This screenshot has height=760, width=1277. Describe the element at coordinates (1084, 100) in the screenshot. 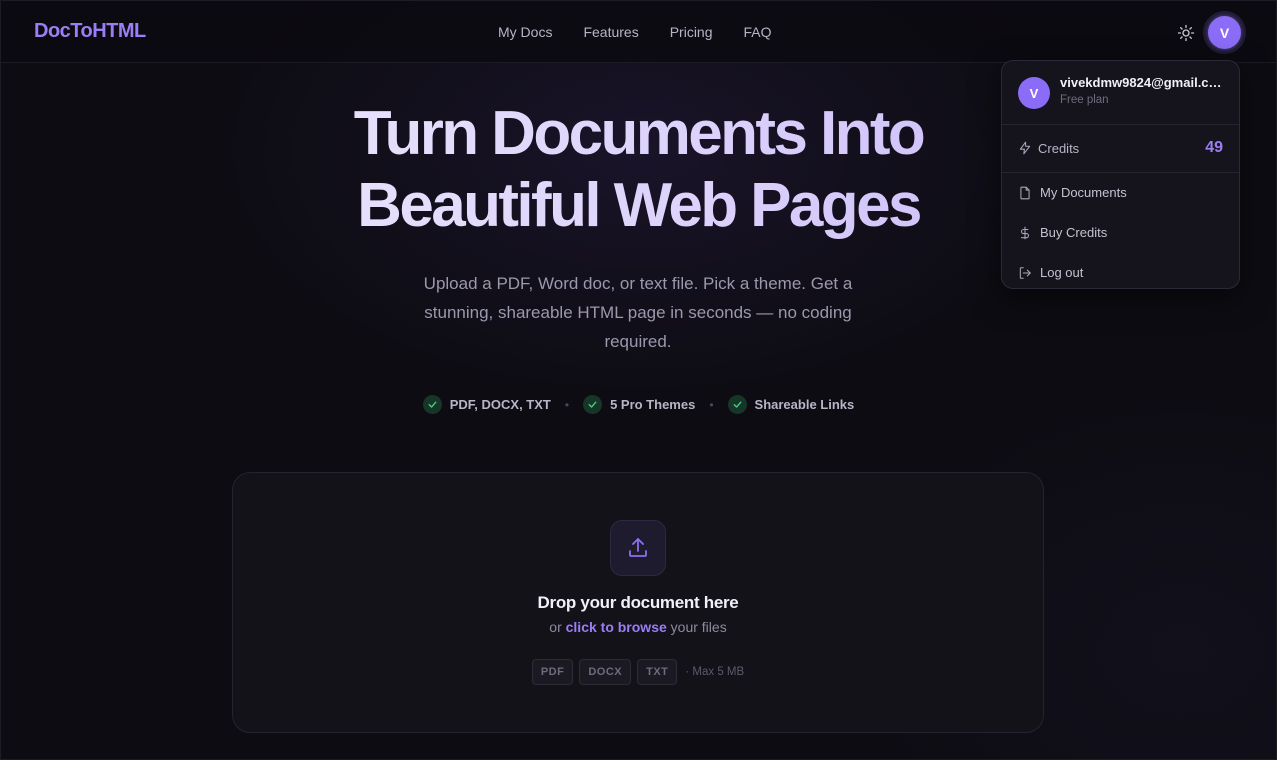

I see `user-plan: Free plan` at that location.